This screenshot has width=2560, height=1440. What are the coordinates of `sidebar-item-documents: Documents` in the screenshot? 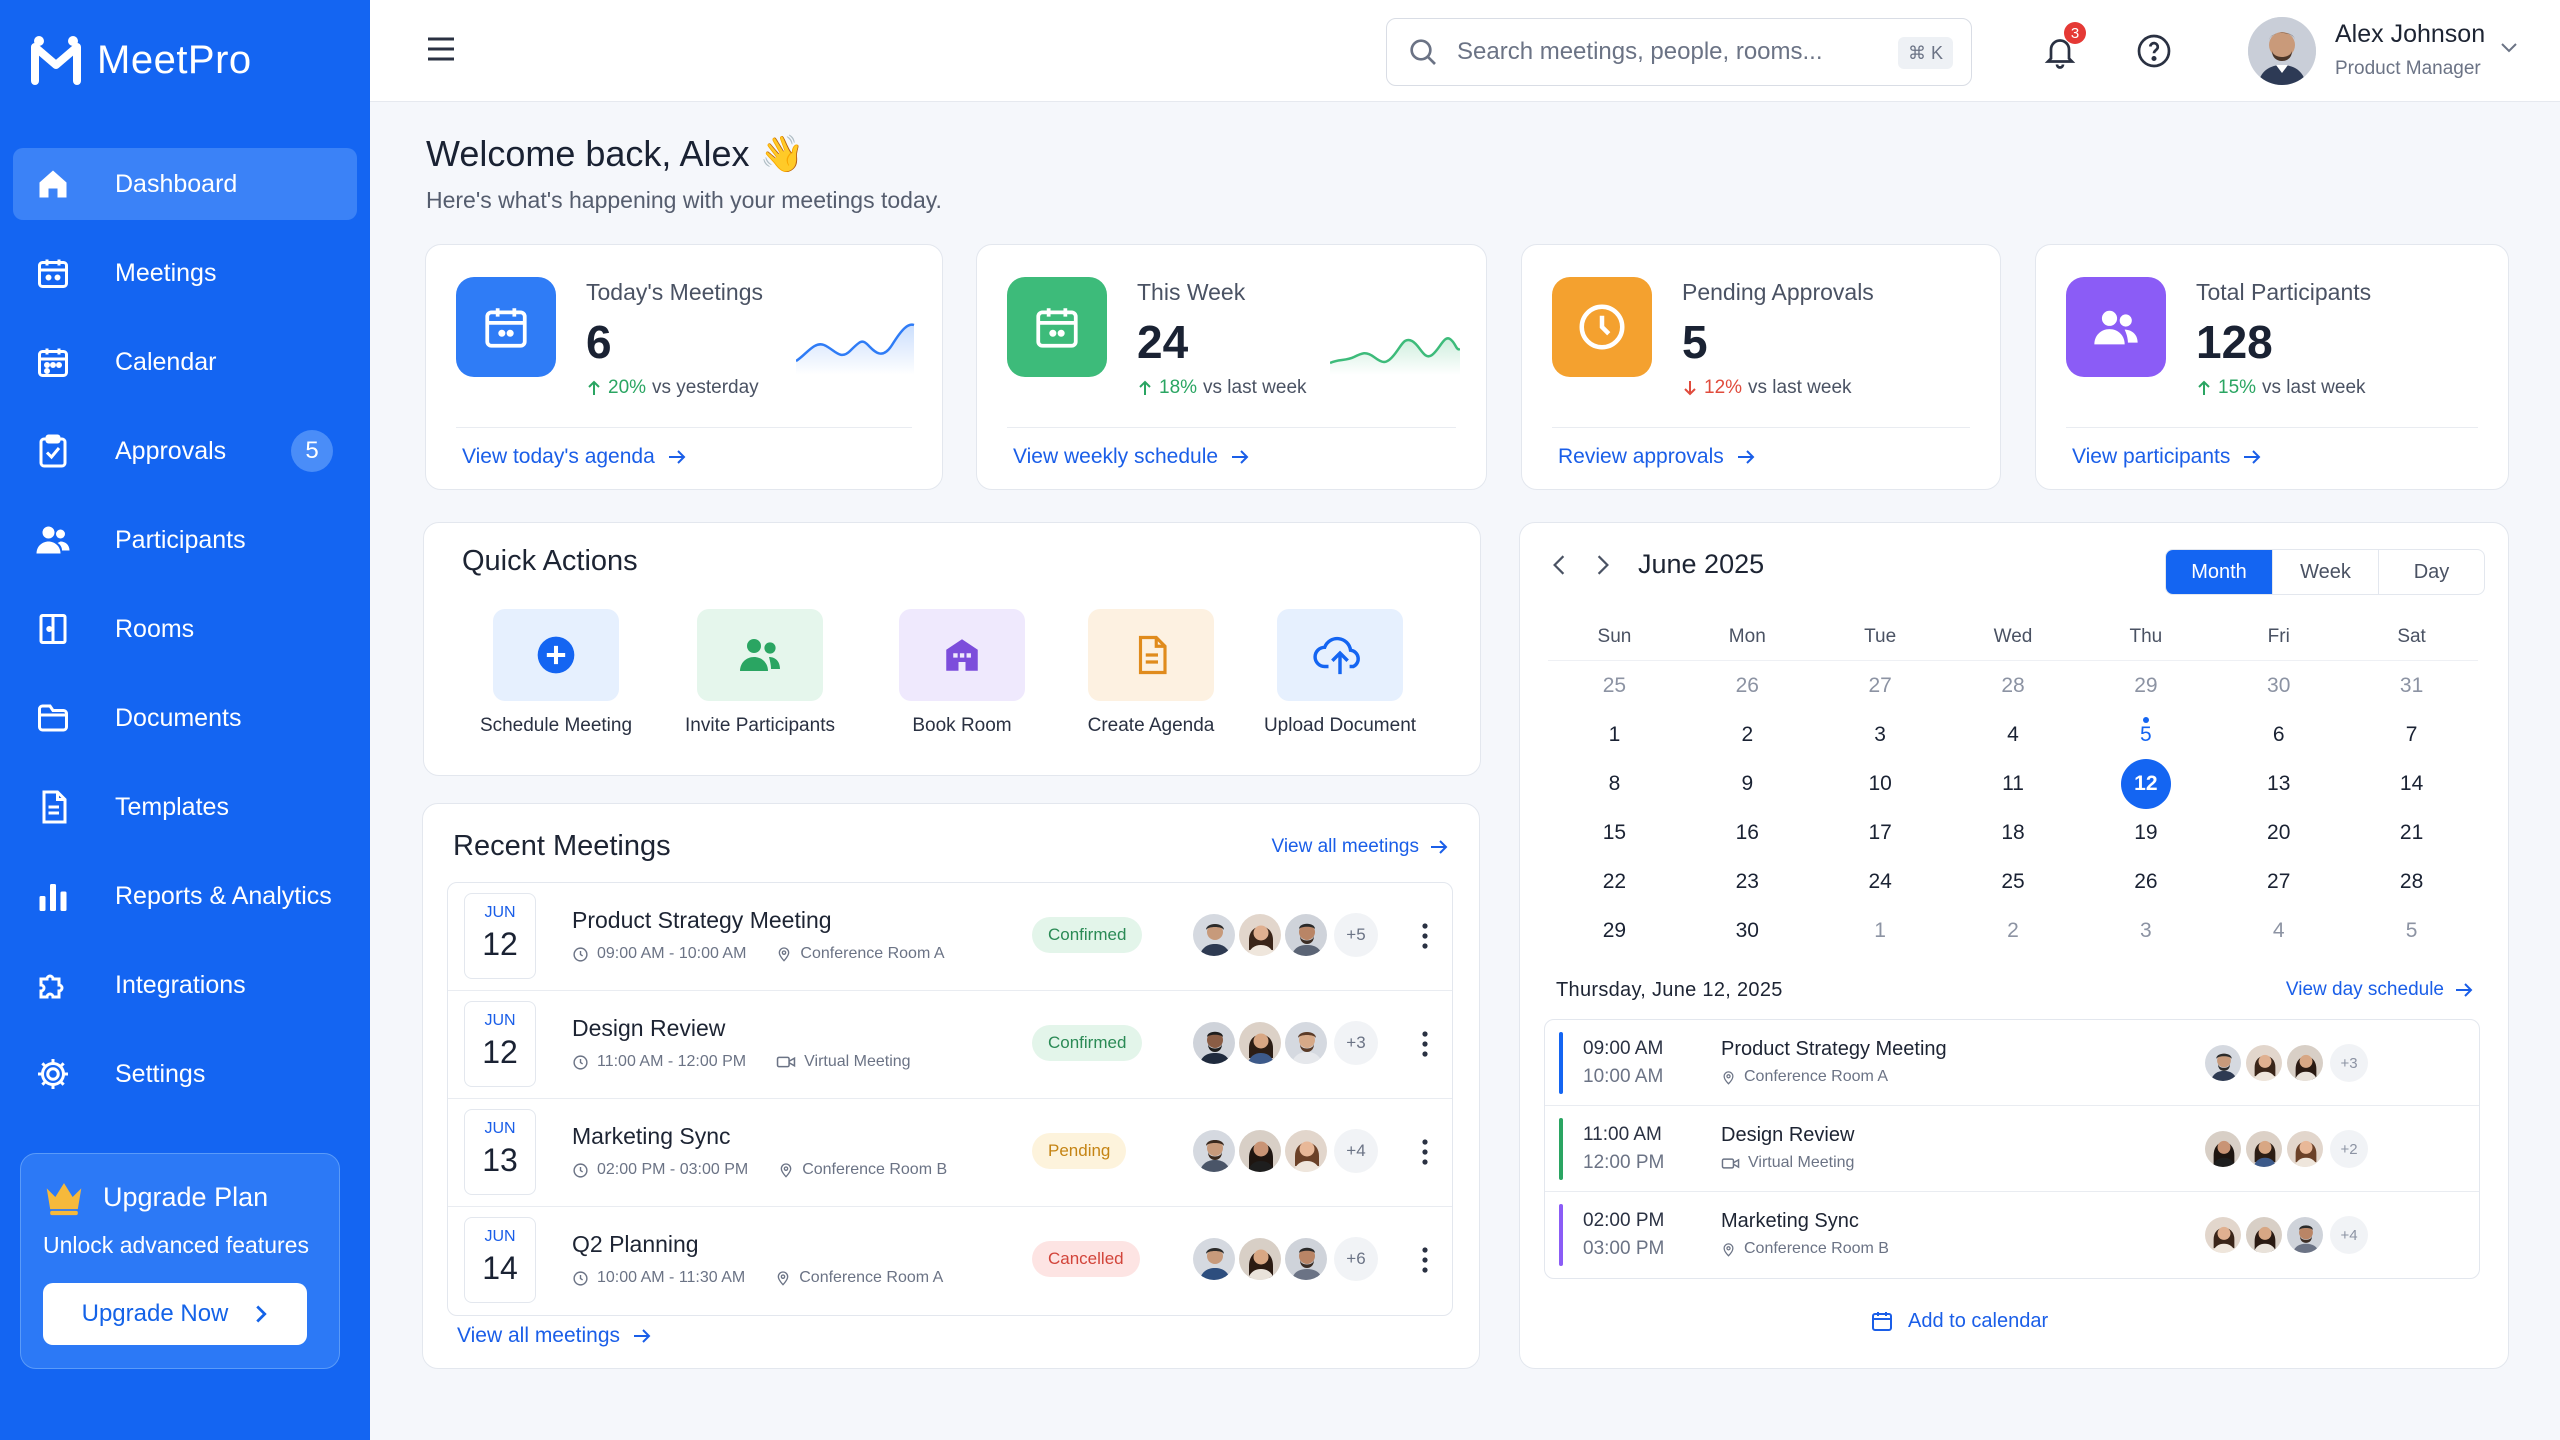 It's located at (185, 718).